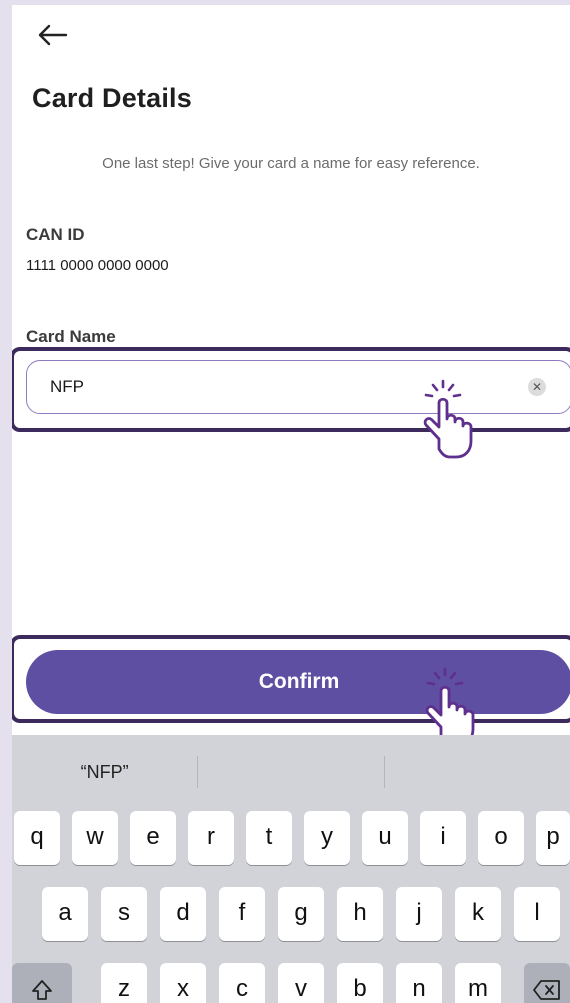  Describe the element at coordinates (478, 983) in the screenshot. I see `key-m: m` at that location.